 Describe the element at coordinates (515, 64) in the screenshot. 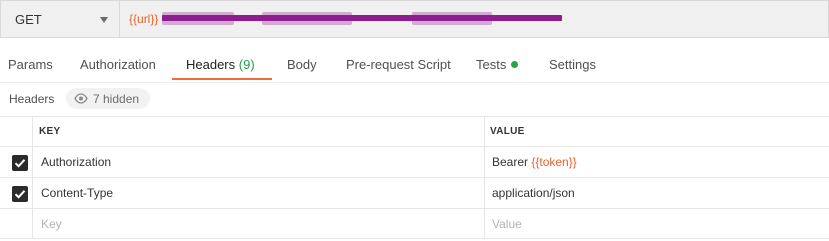

I see `status-dot-icon` at that location.